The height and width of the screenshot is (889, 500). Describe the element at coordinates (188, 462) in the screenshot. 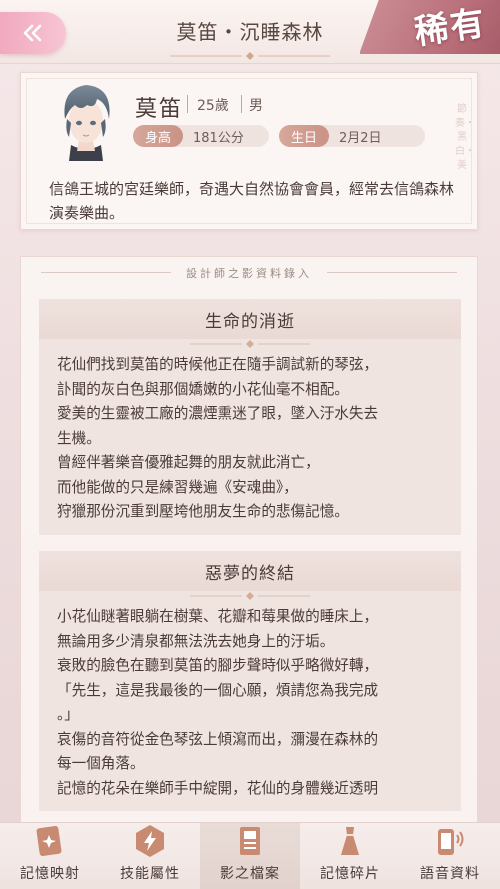

I see `text-line: 曾經伴著樂音優雅起舞的朋友就此消亡，` at that location.